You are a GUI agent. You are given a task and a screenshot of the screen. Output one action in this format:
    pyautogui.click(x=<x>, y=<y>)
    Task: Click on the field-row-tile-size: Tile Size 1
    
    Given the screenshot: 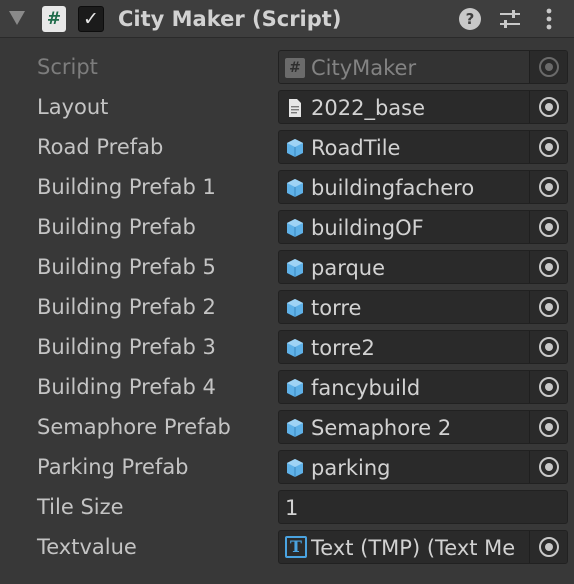 What is the action you would take?
    pyautogui.click(x=287, y=507)
    